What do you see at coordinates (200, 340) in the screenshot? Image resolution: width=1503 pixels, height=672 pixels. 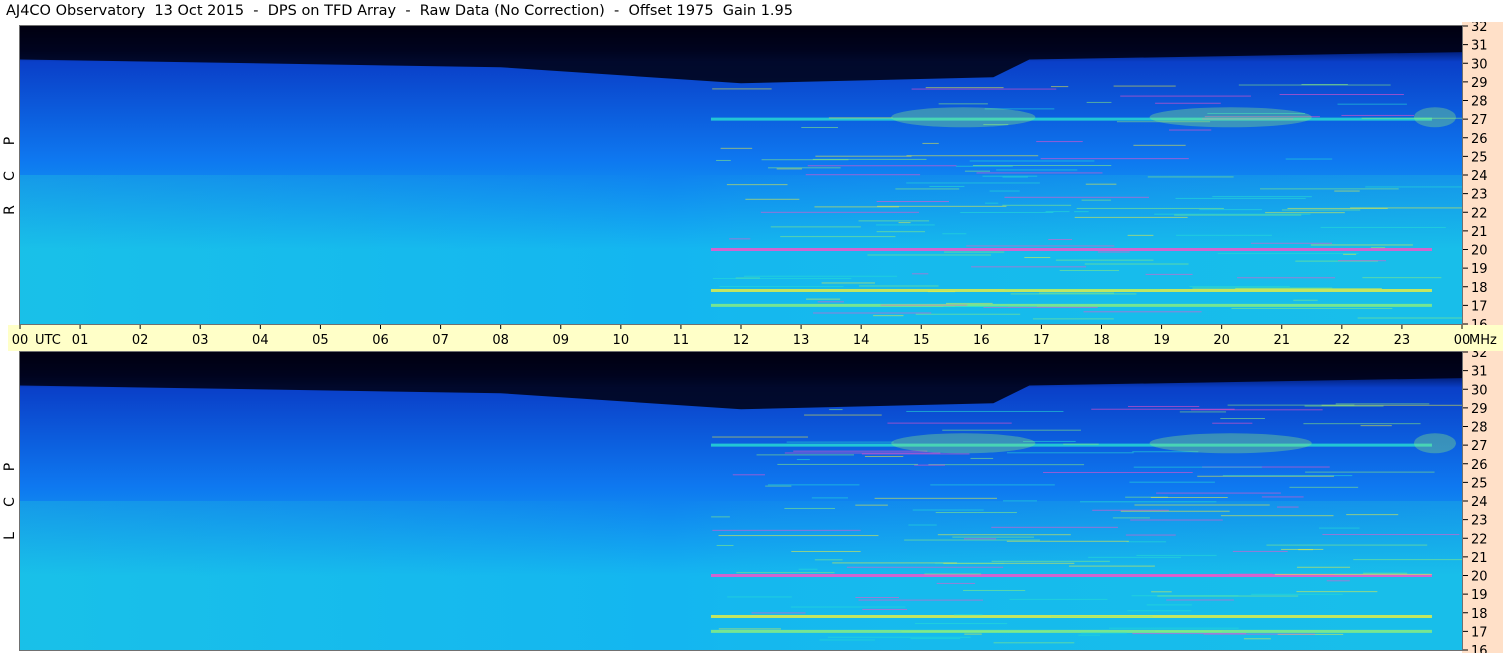 I see `time-tick-label-3: 03` at bounding box center [200, 340].